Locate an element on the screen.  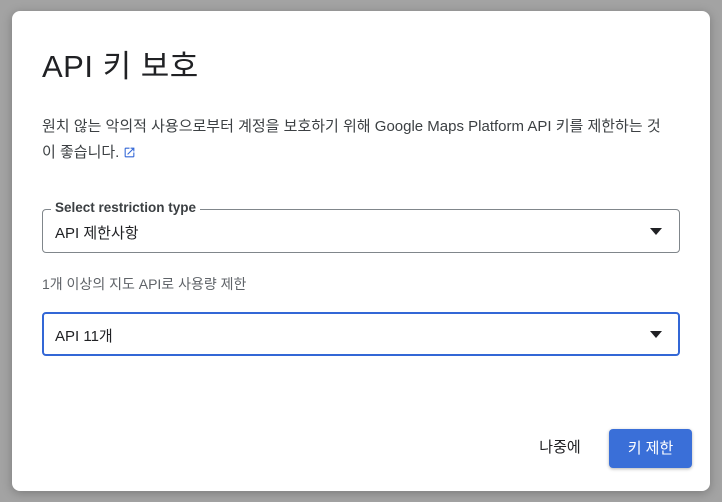
dialog-title: API 키 보호 is located at coordinates (120, 66).